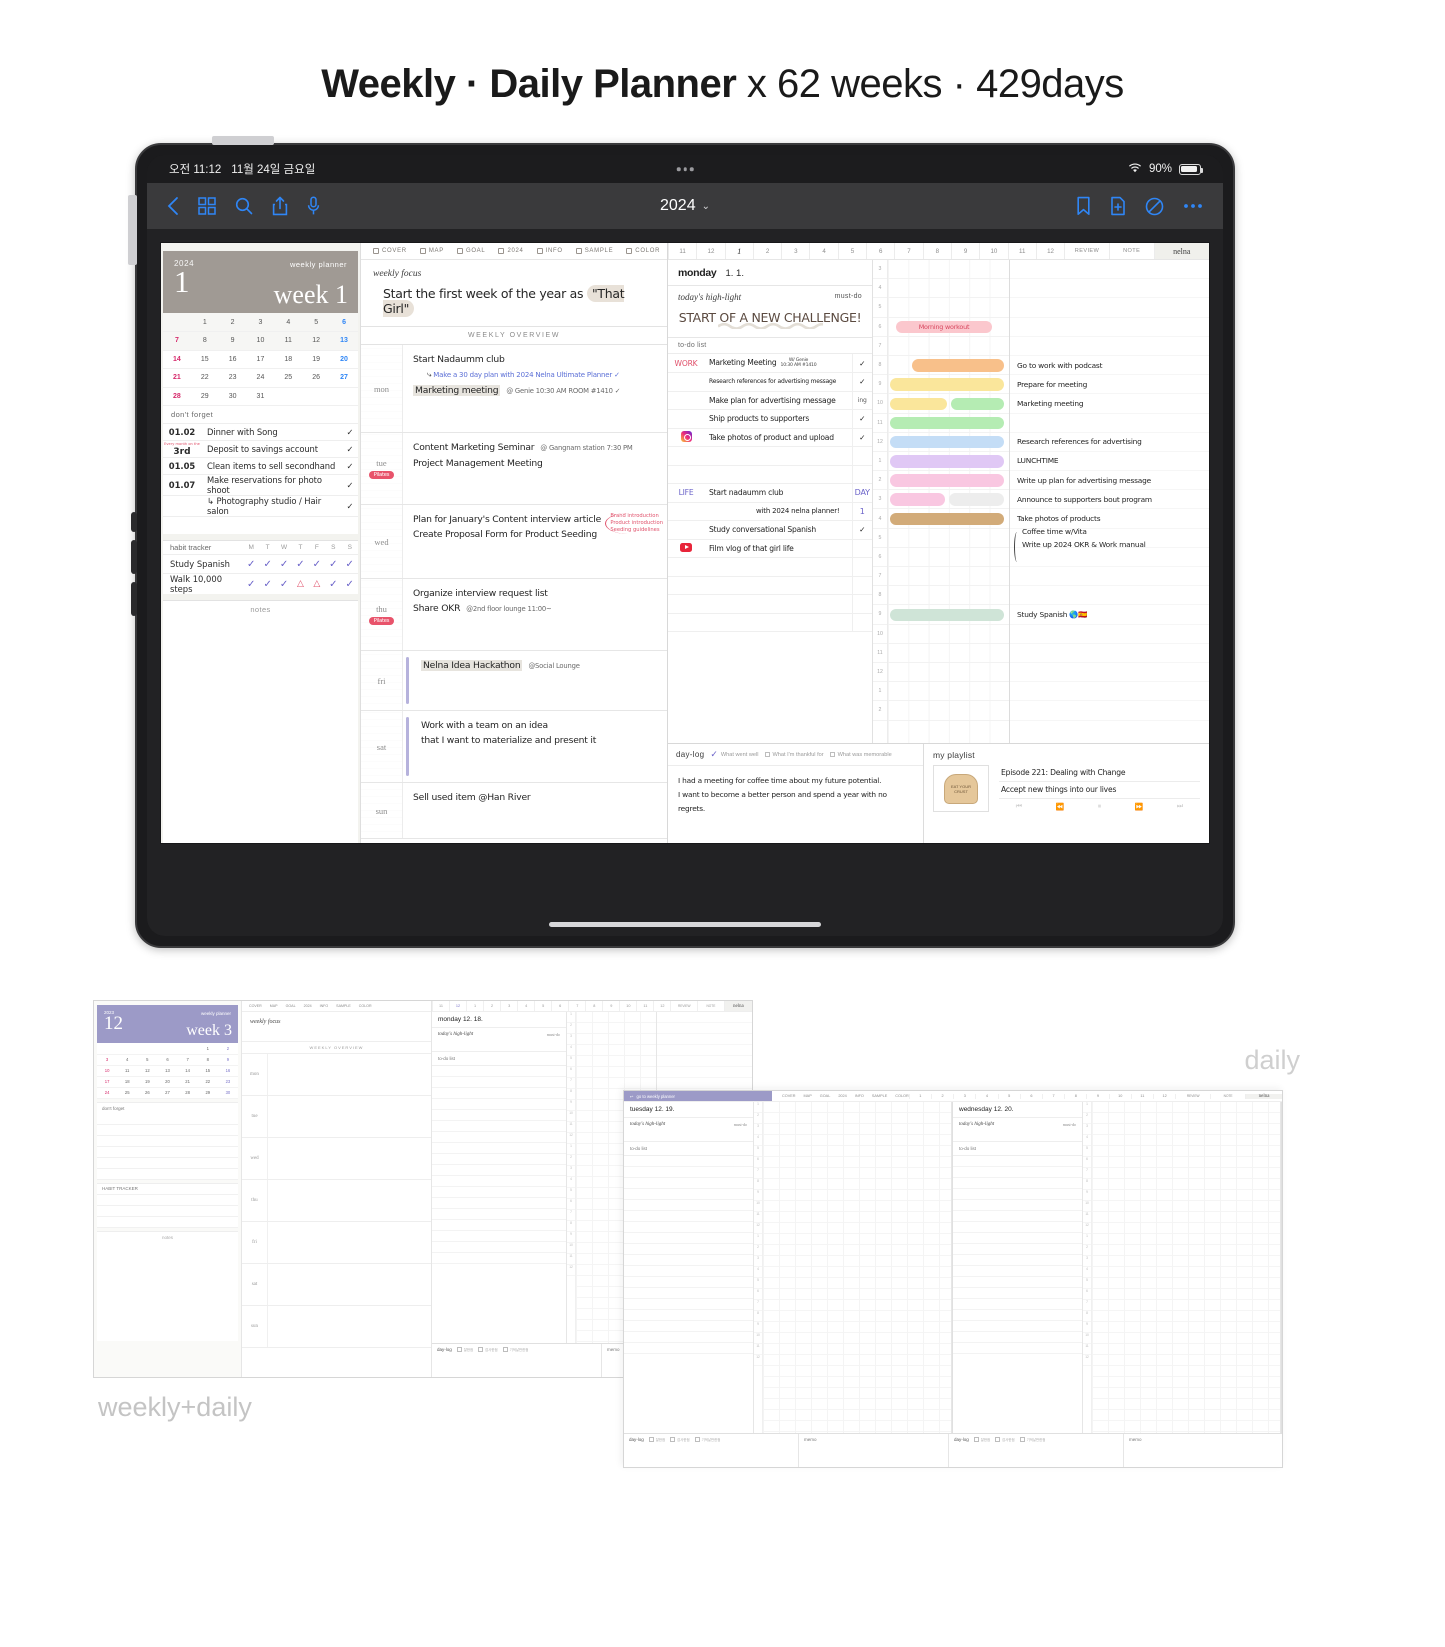 The width and height of the screenshot is (1445, 1647). What do you see at coordinates (316, 322) in the screenshot?
I see `calendar-day: 5` at bounding box center [316, 322].